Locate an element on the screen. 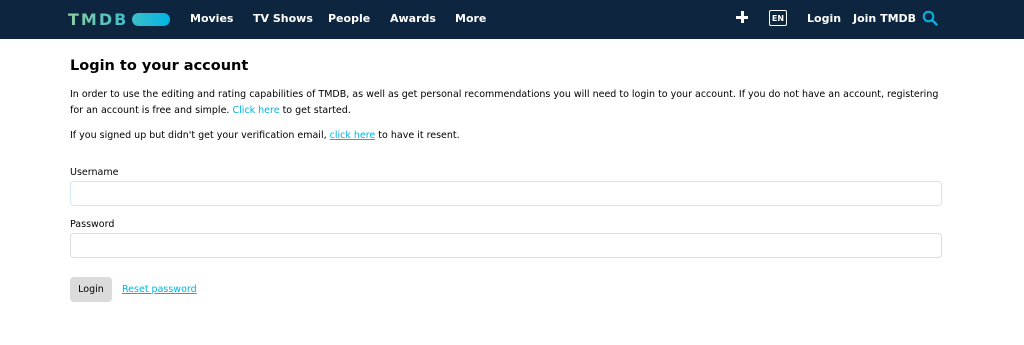 This screenshot has width=1024, height=345. reset-password-link: Reset password is located at coordinates (159, 289).